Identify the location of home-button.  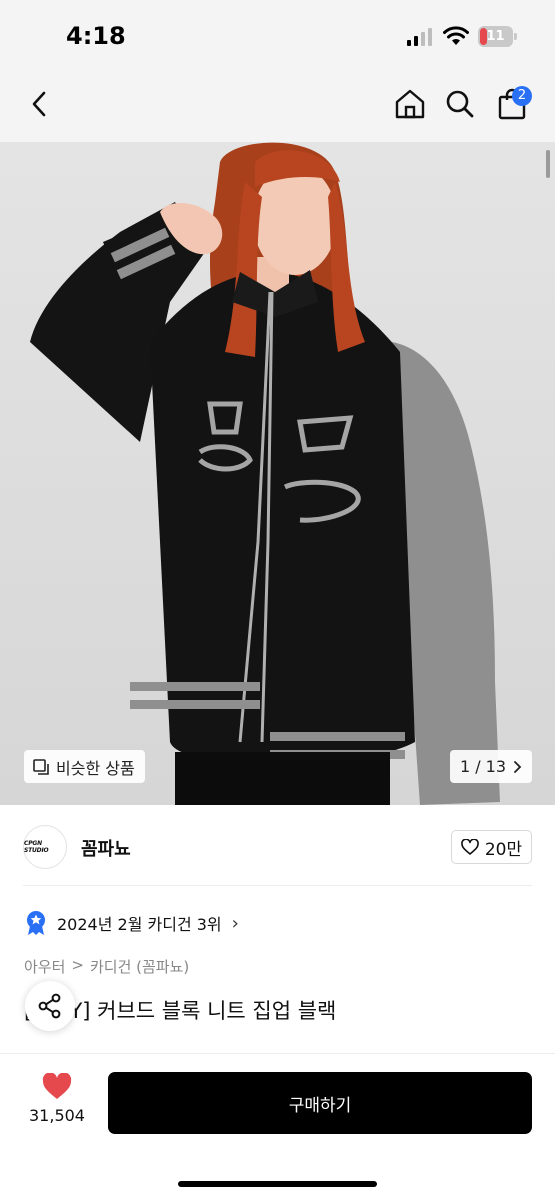
(410, 104).